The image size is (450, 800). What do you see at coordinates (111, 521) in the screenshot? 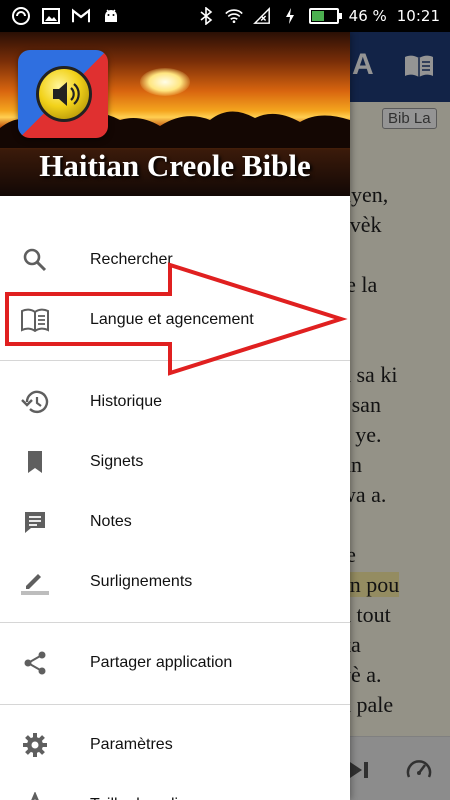
I see `menu-item-label: Notes` at bounding box center [111, 521].